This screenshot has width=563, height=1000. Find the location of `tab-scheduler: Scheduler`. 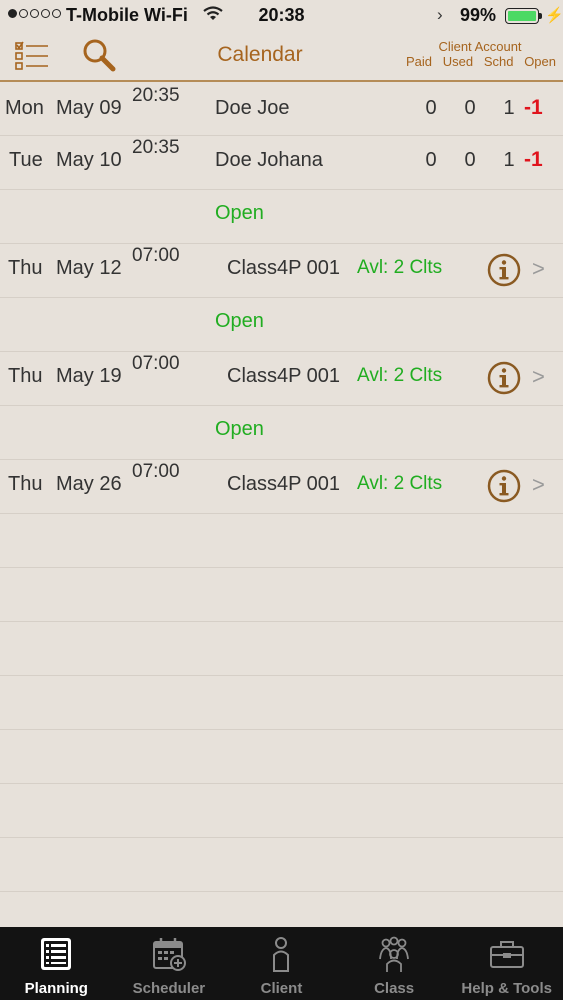

tab-scheduler: Scheduler is located at coordinates (169, 963).